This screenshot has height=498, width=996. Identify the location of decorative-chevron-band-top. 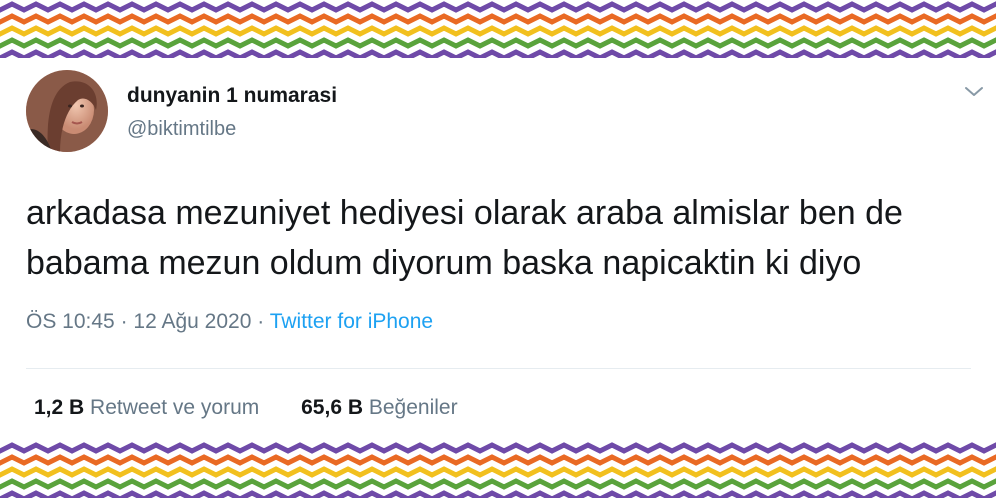
(498, 29).